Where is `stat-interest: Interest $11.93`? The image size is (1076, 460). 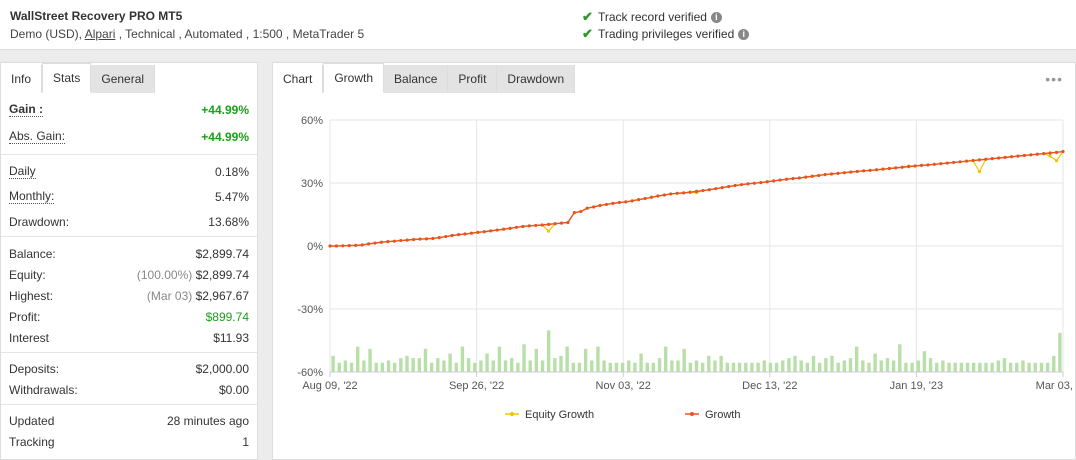 stat-interest: Interest $11.93 is located at coordinates (129, 337).